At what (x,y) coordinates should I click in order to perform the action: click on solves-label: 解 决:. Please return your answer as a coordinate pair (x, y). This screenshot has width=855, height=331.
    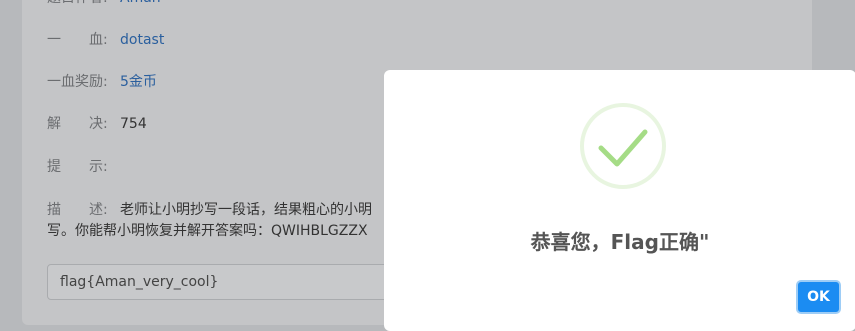
    Looking at the image, I should click on (77, 124).